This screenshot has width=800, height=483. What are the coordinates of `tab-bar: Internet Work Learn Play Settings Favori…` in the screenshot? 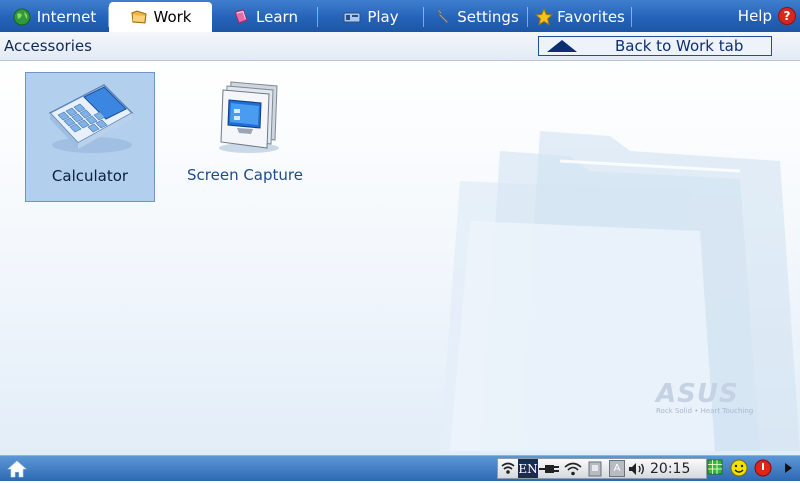 It's located at (400, 16).